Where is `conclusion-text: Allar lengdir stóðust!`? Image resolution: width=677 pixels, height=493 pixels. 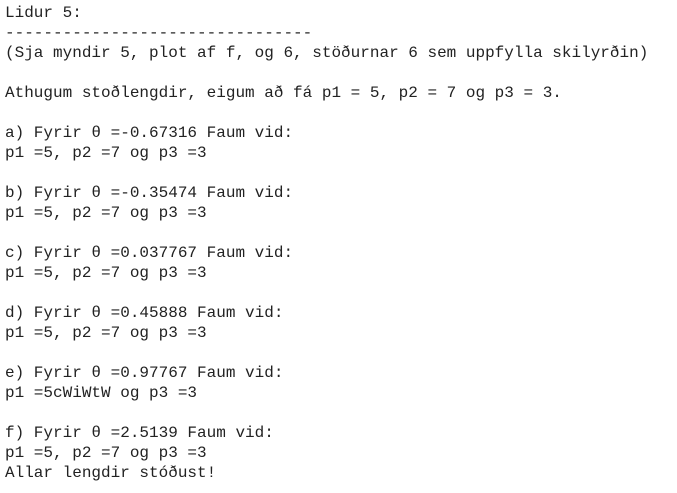
conclusion-text: Allar lengdir stóðust! is located at coordinates (111, 473).